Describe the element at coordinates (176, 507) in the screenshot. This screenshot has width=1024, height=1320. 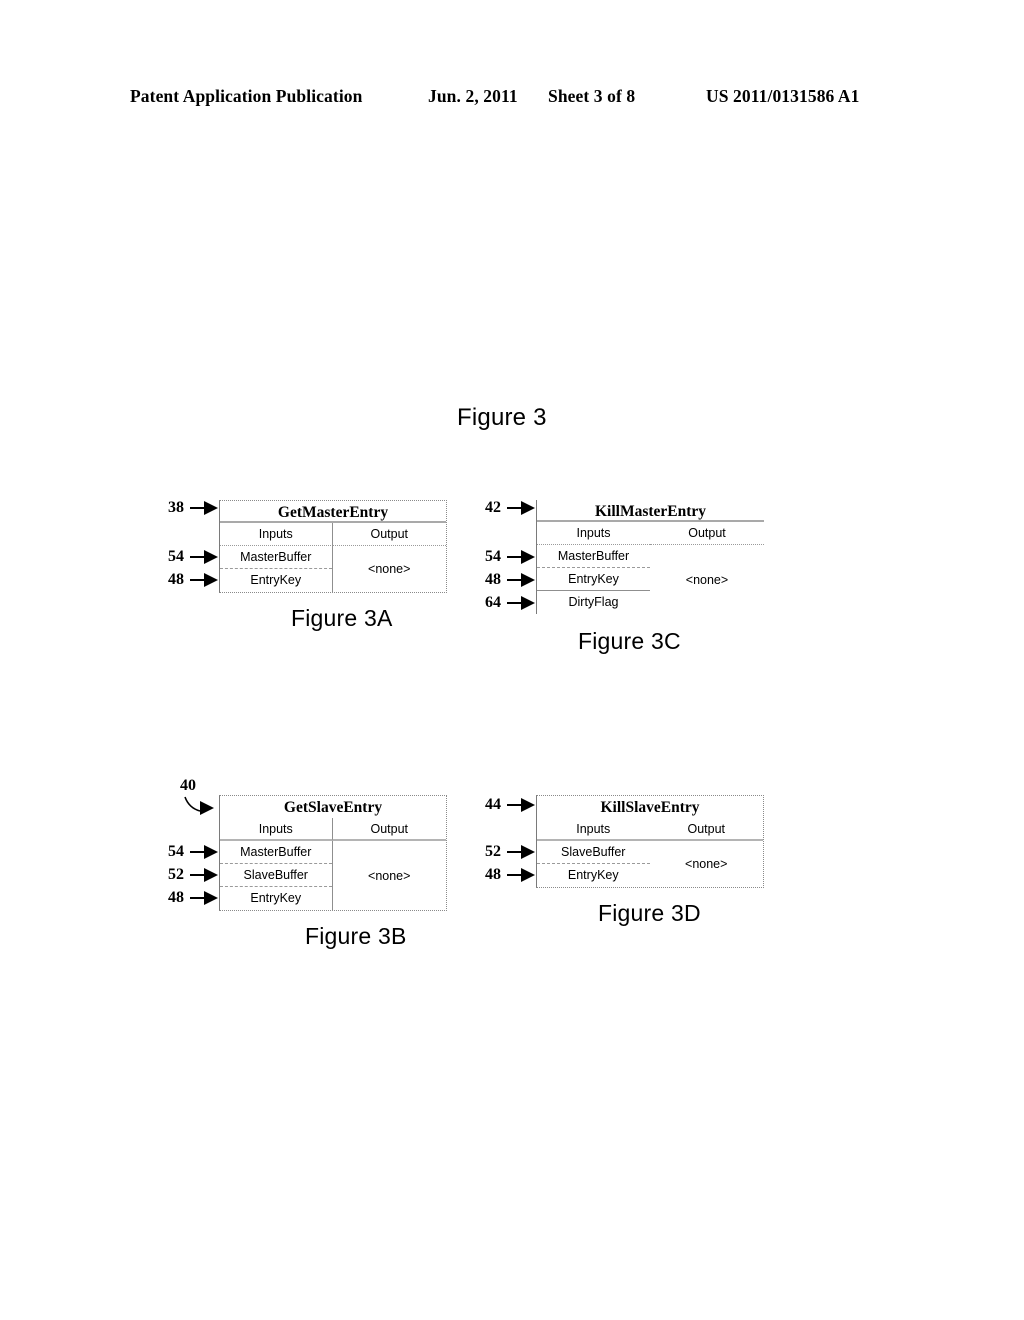
I see `ref-number: 38` at that location.